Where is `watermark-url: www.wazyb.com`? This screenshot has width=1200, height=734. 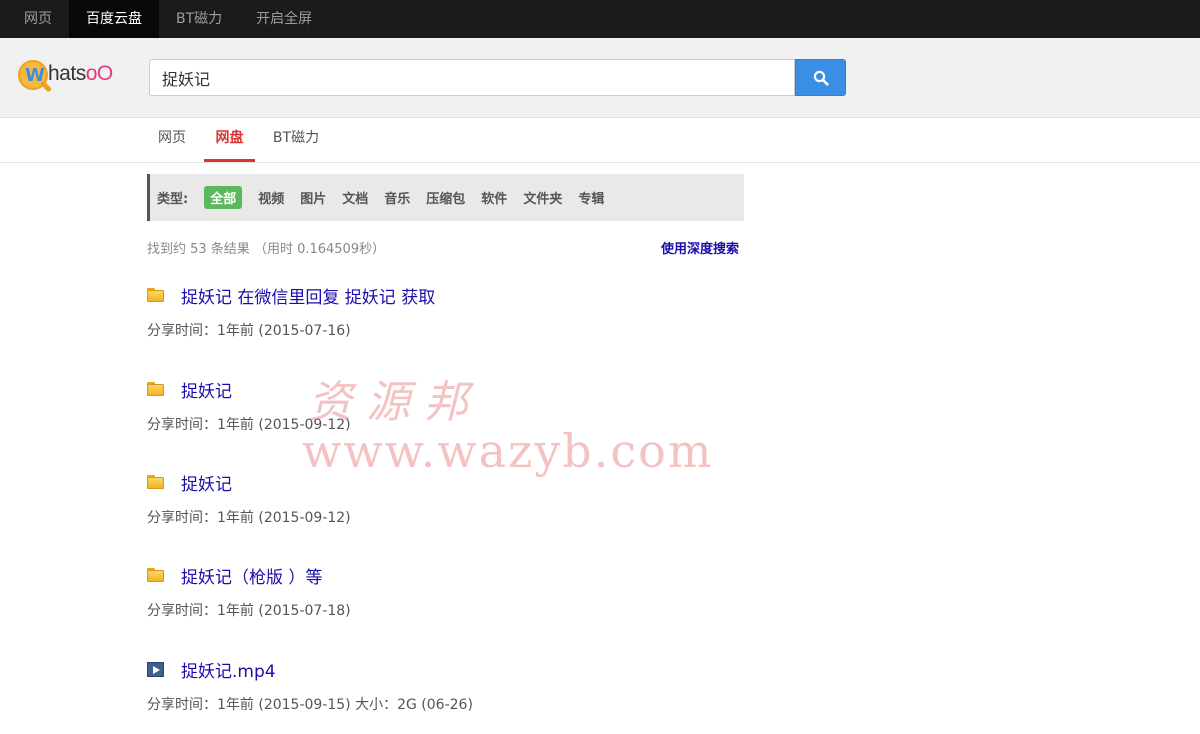
watermark-url: www.wazyb.com is located at coordinates (508, 451).